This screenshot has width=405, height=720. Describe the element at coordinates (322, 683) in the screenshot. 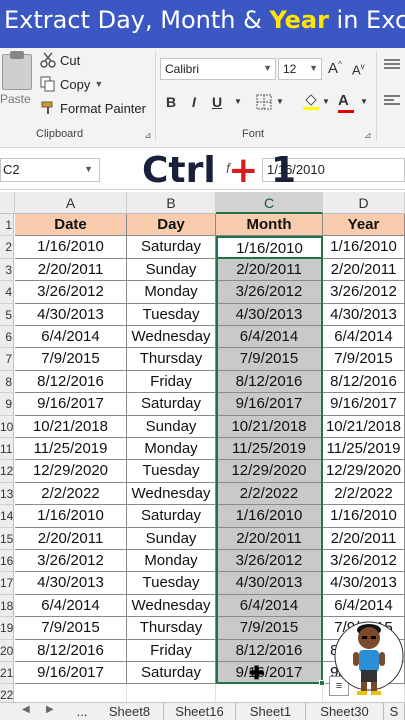

I see `fill-handle` at that location.